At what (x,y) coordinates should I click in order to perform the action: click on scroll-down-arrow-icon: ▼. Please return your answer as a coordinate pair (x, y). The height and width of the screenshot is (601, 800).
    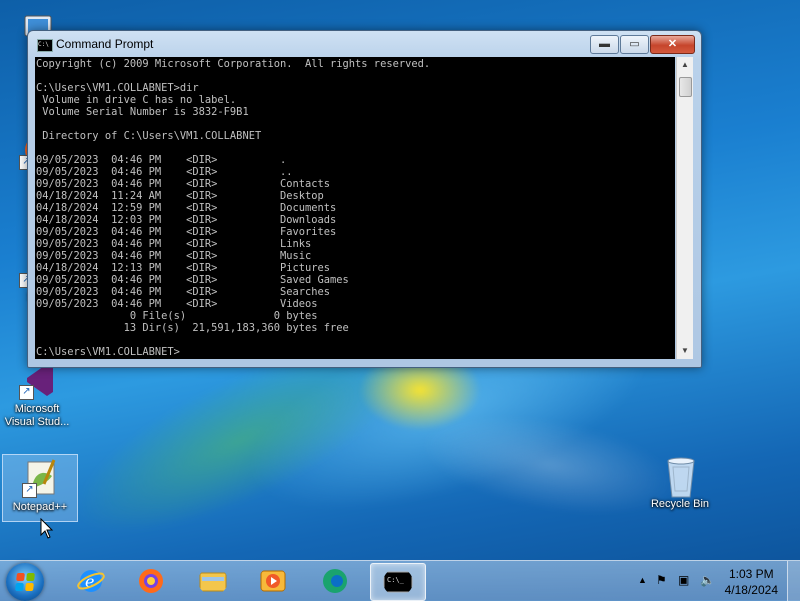
    Looking at the image, I should click on (685, 351).